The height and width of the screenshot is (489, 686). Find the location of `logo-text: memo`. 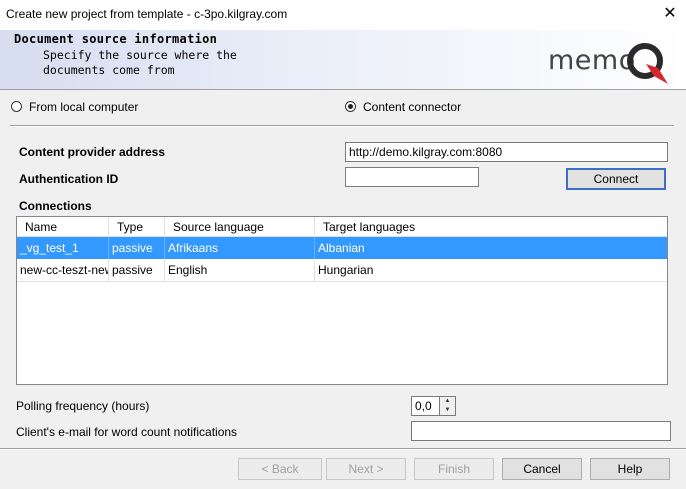

logo-text: memo is located at coordinates (592, 60).